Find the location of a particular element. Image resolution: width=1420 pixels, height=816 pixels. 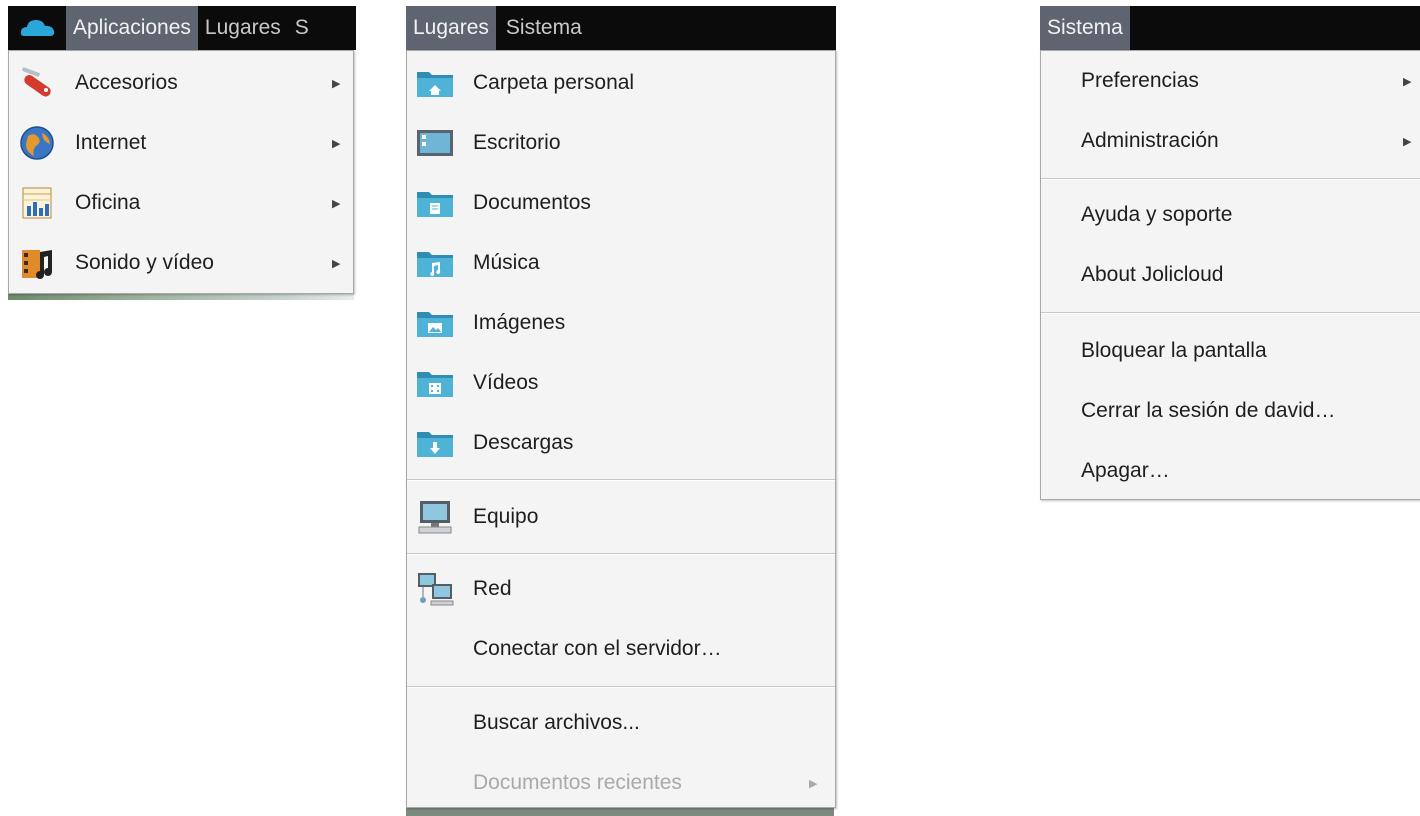

menu-item-label: Ayuda y soporte is located at coordinates (1157, 214).